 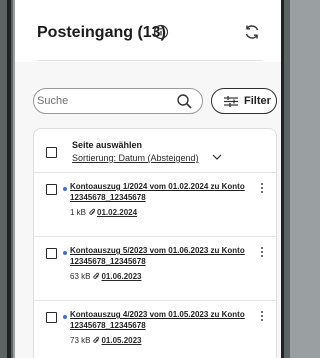 I want to click on header-divider, so click(x=150, y=60).